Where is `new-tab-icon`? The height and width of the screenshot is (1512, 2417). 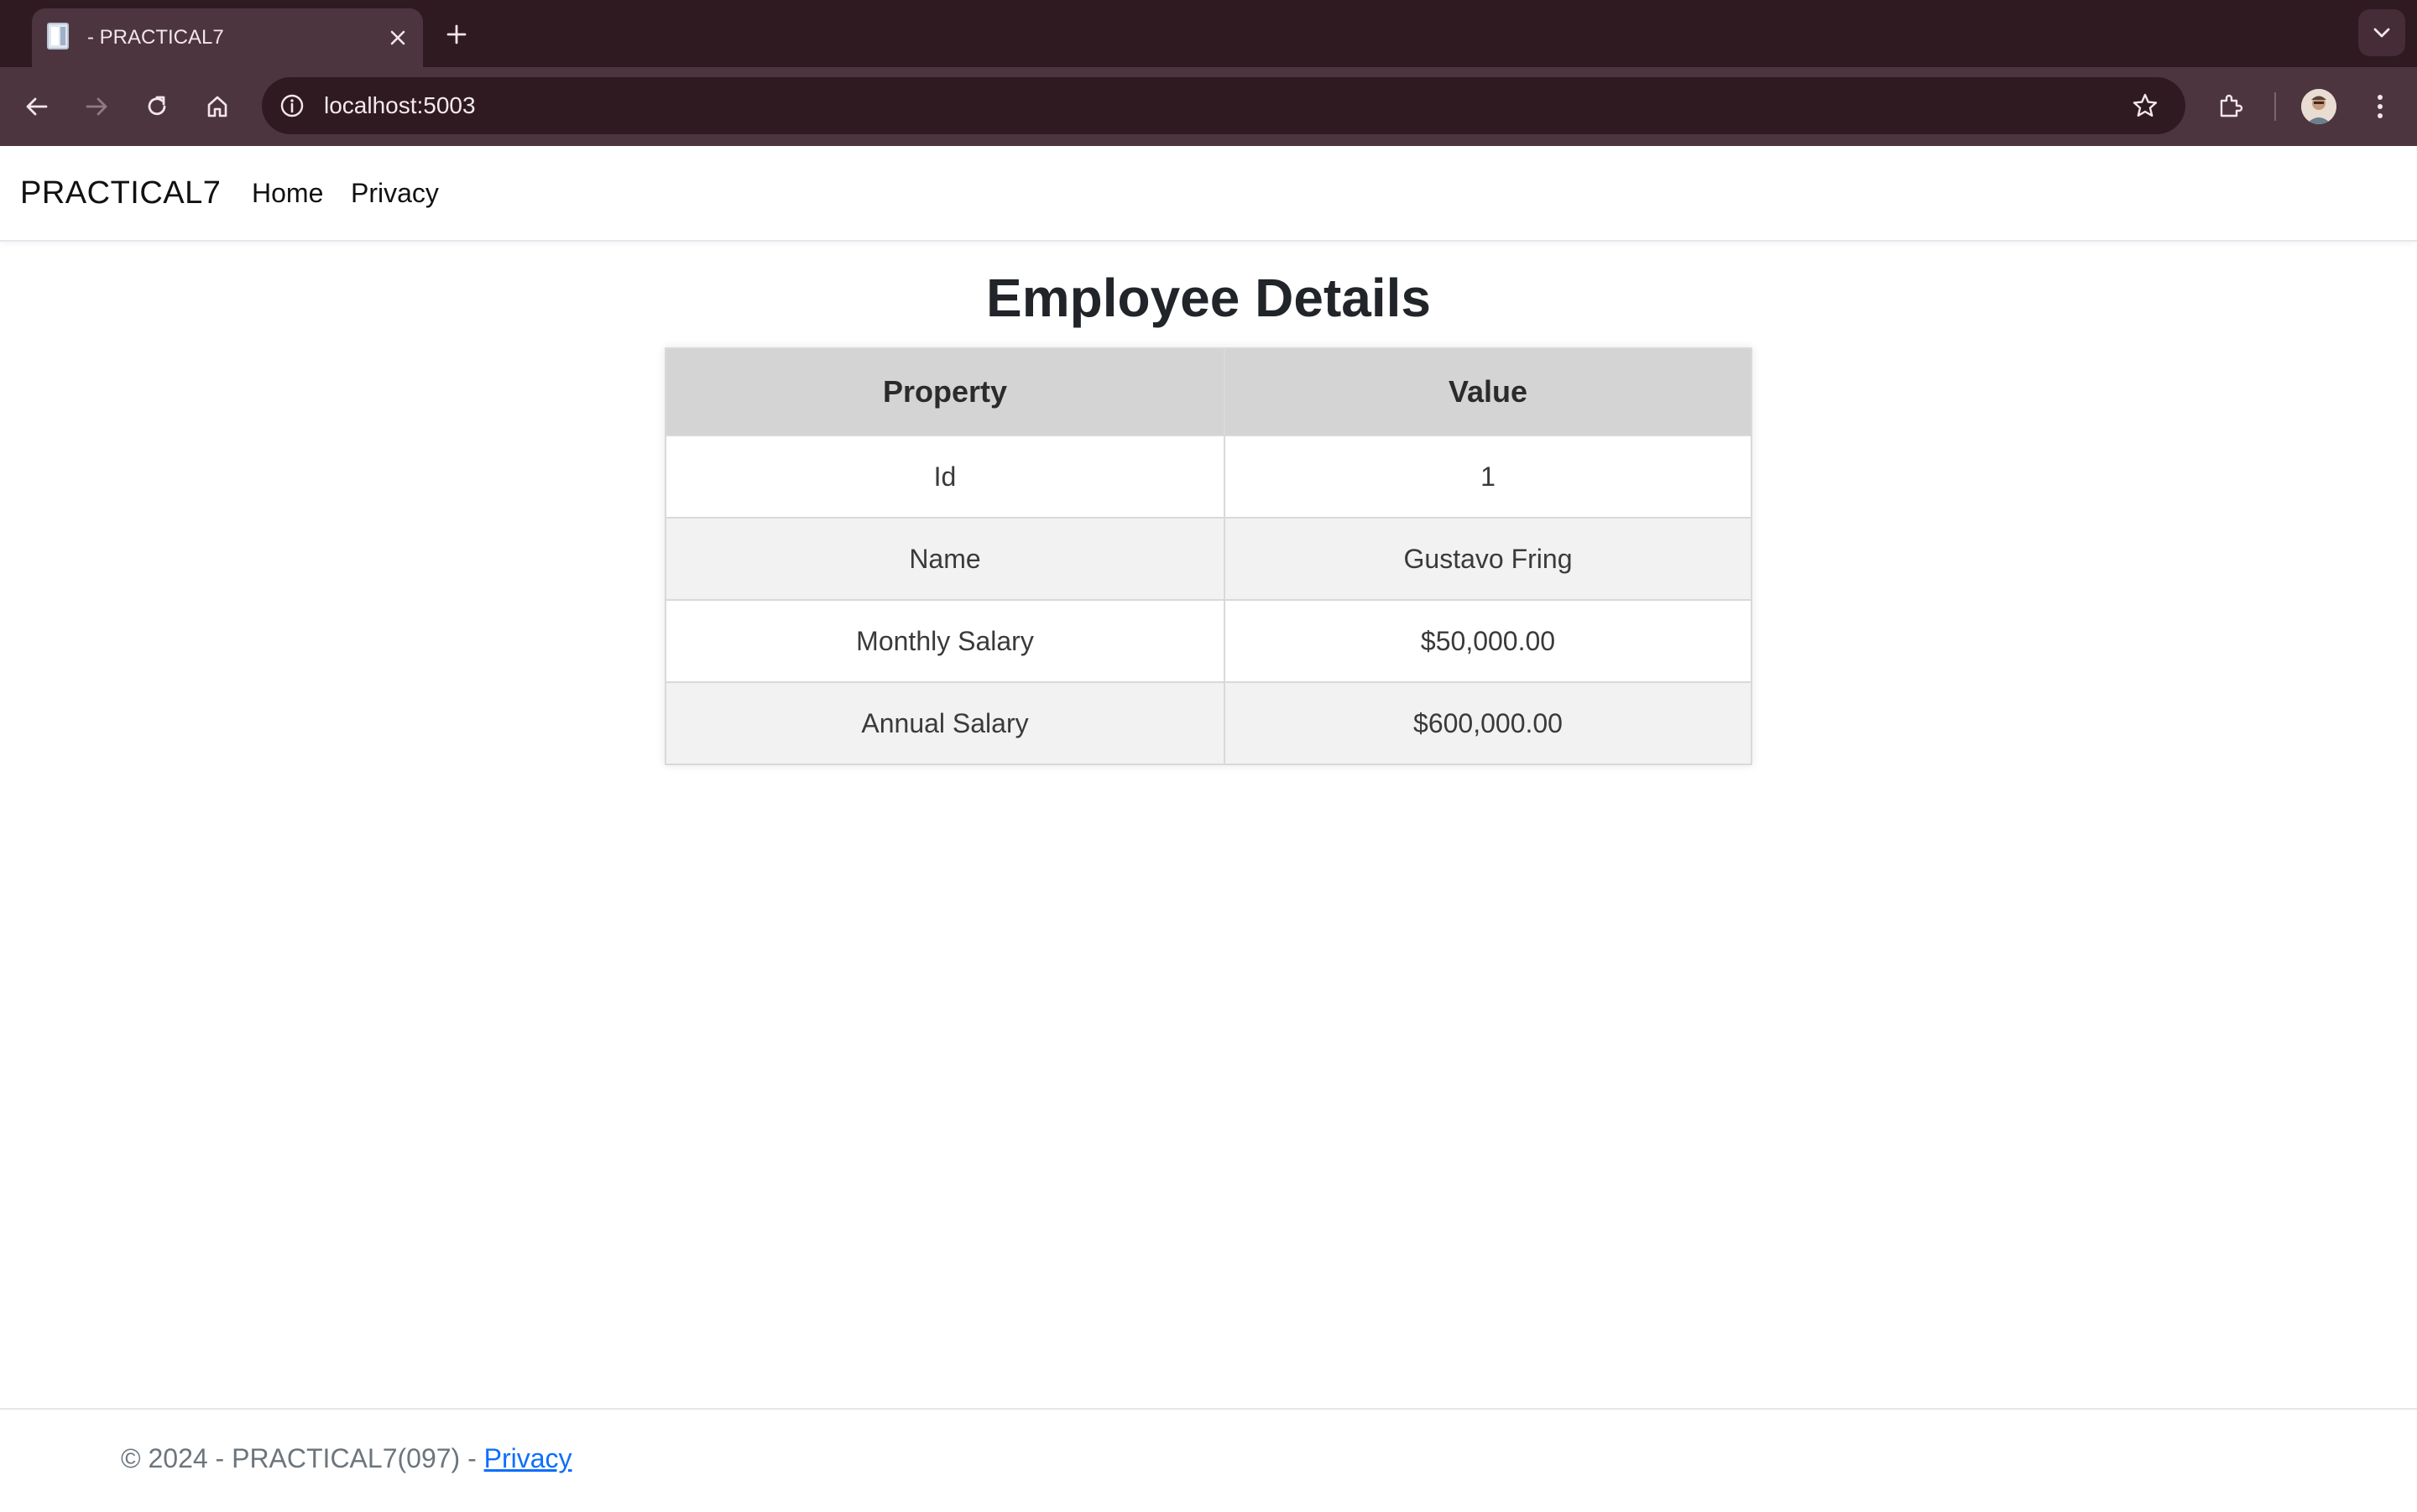 new-tab-icon is located at coordinates (456, 34).